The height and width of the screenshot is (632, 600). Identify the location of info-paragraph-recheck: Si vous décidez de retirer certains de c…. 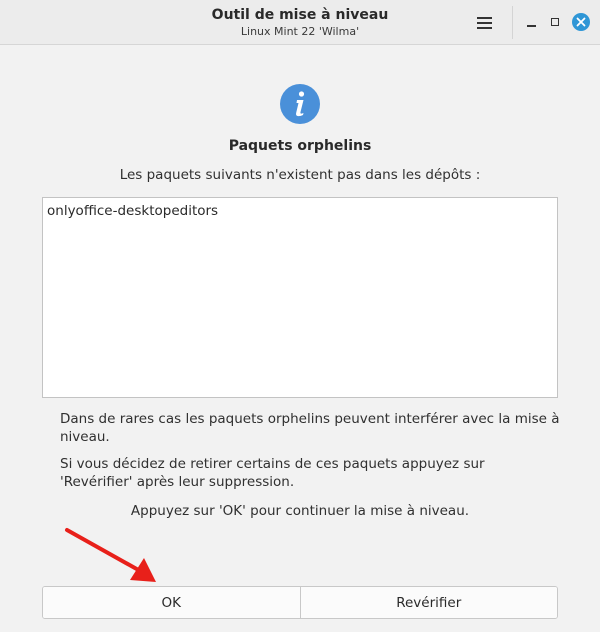
(272, 473).